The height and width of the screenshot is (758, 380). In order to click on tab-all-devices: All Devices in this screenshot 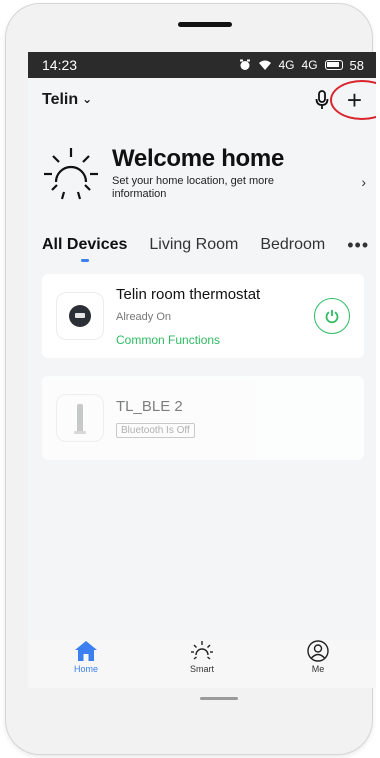, I will do `click(84, 249)`.